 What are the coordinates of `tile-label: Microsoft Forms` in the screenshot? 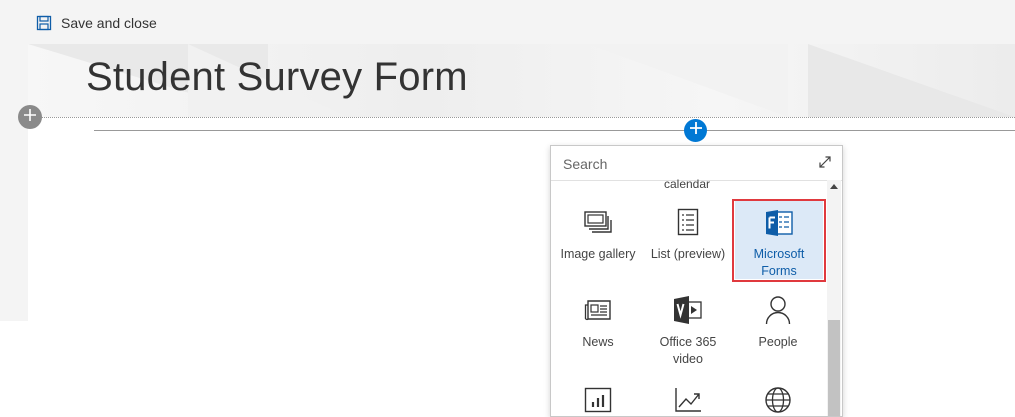 It's located at (779, 262).